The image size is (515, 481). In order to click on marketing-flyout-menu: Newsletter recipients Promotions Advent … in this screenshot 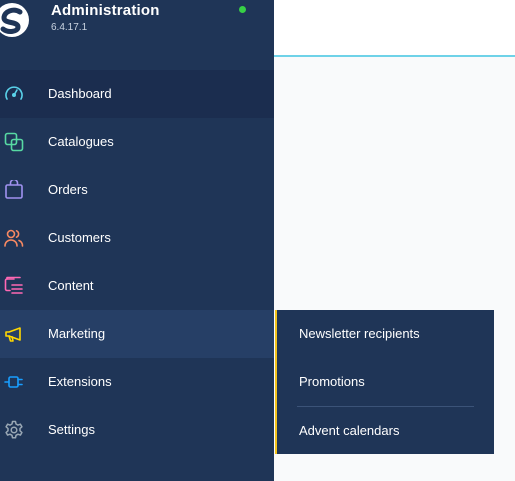, I will do `click(384, 382)`.